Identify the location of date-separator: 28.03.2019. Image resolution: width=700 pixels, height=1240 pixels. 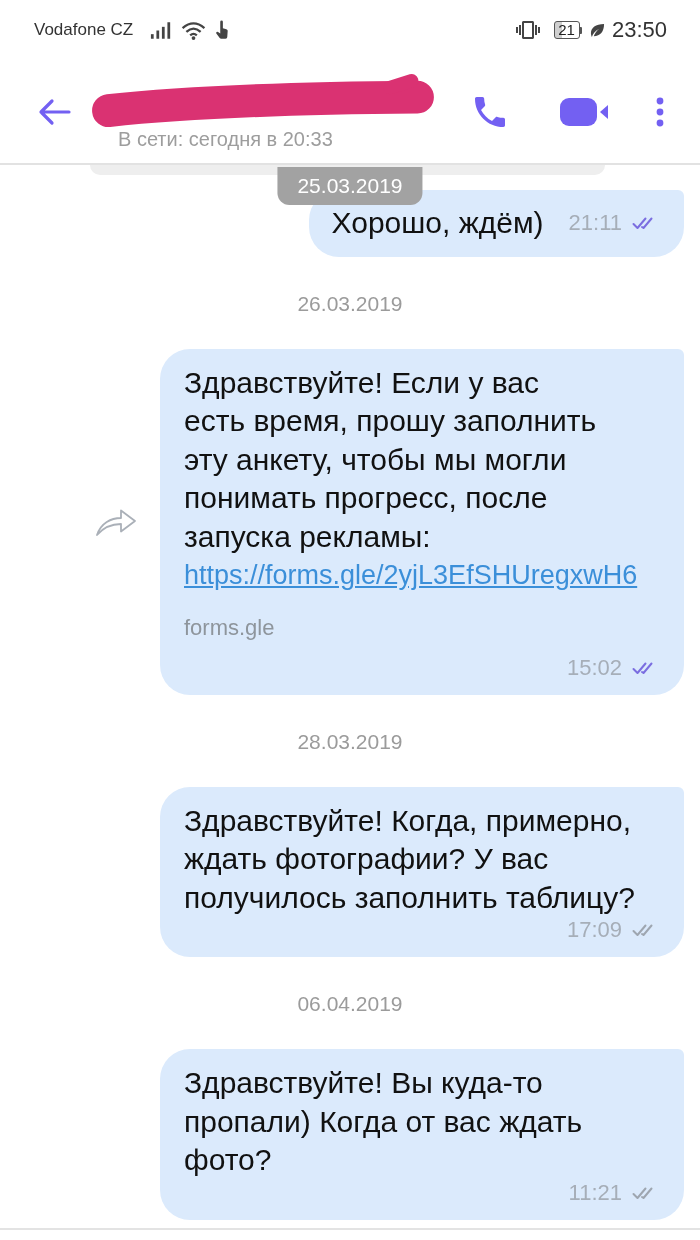
(350, 741).